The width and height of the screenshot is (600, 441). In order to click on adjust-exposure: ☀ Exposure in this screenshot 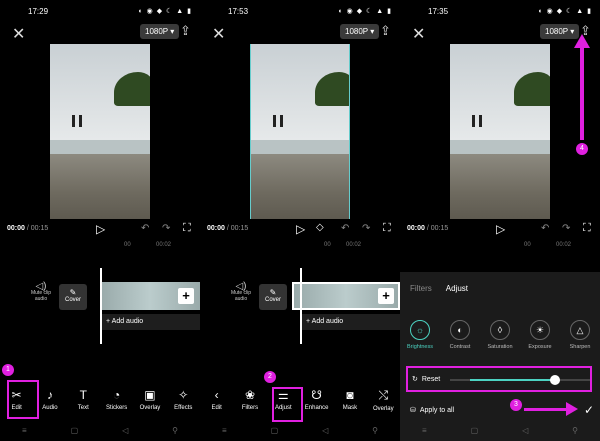, I will do `click(540, 335)`.